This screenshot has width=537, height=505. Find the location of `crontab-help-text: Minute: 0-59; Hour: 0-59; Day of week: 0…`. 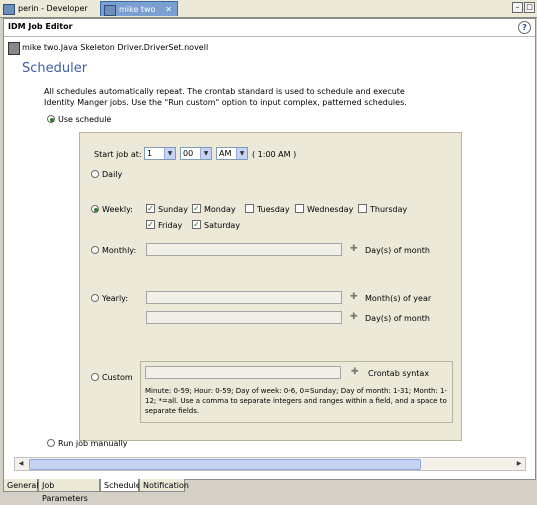

crontab-help-text: Minute: 0-59; Hour: 0-59; Day of week: 0… is located at coordinates (296, 401).